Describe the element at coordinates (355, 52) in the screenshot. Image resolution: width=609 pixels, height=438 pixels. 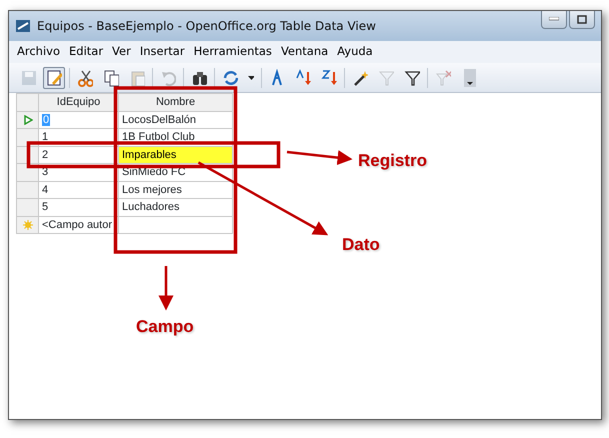
I see `menu-item: Ayuda` at that location.